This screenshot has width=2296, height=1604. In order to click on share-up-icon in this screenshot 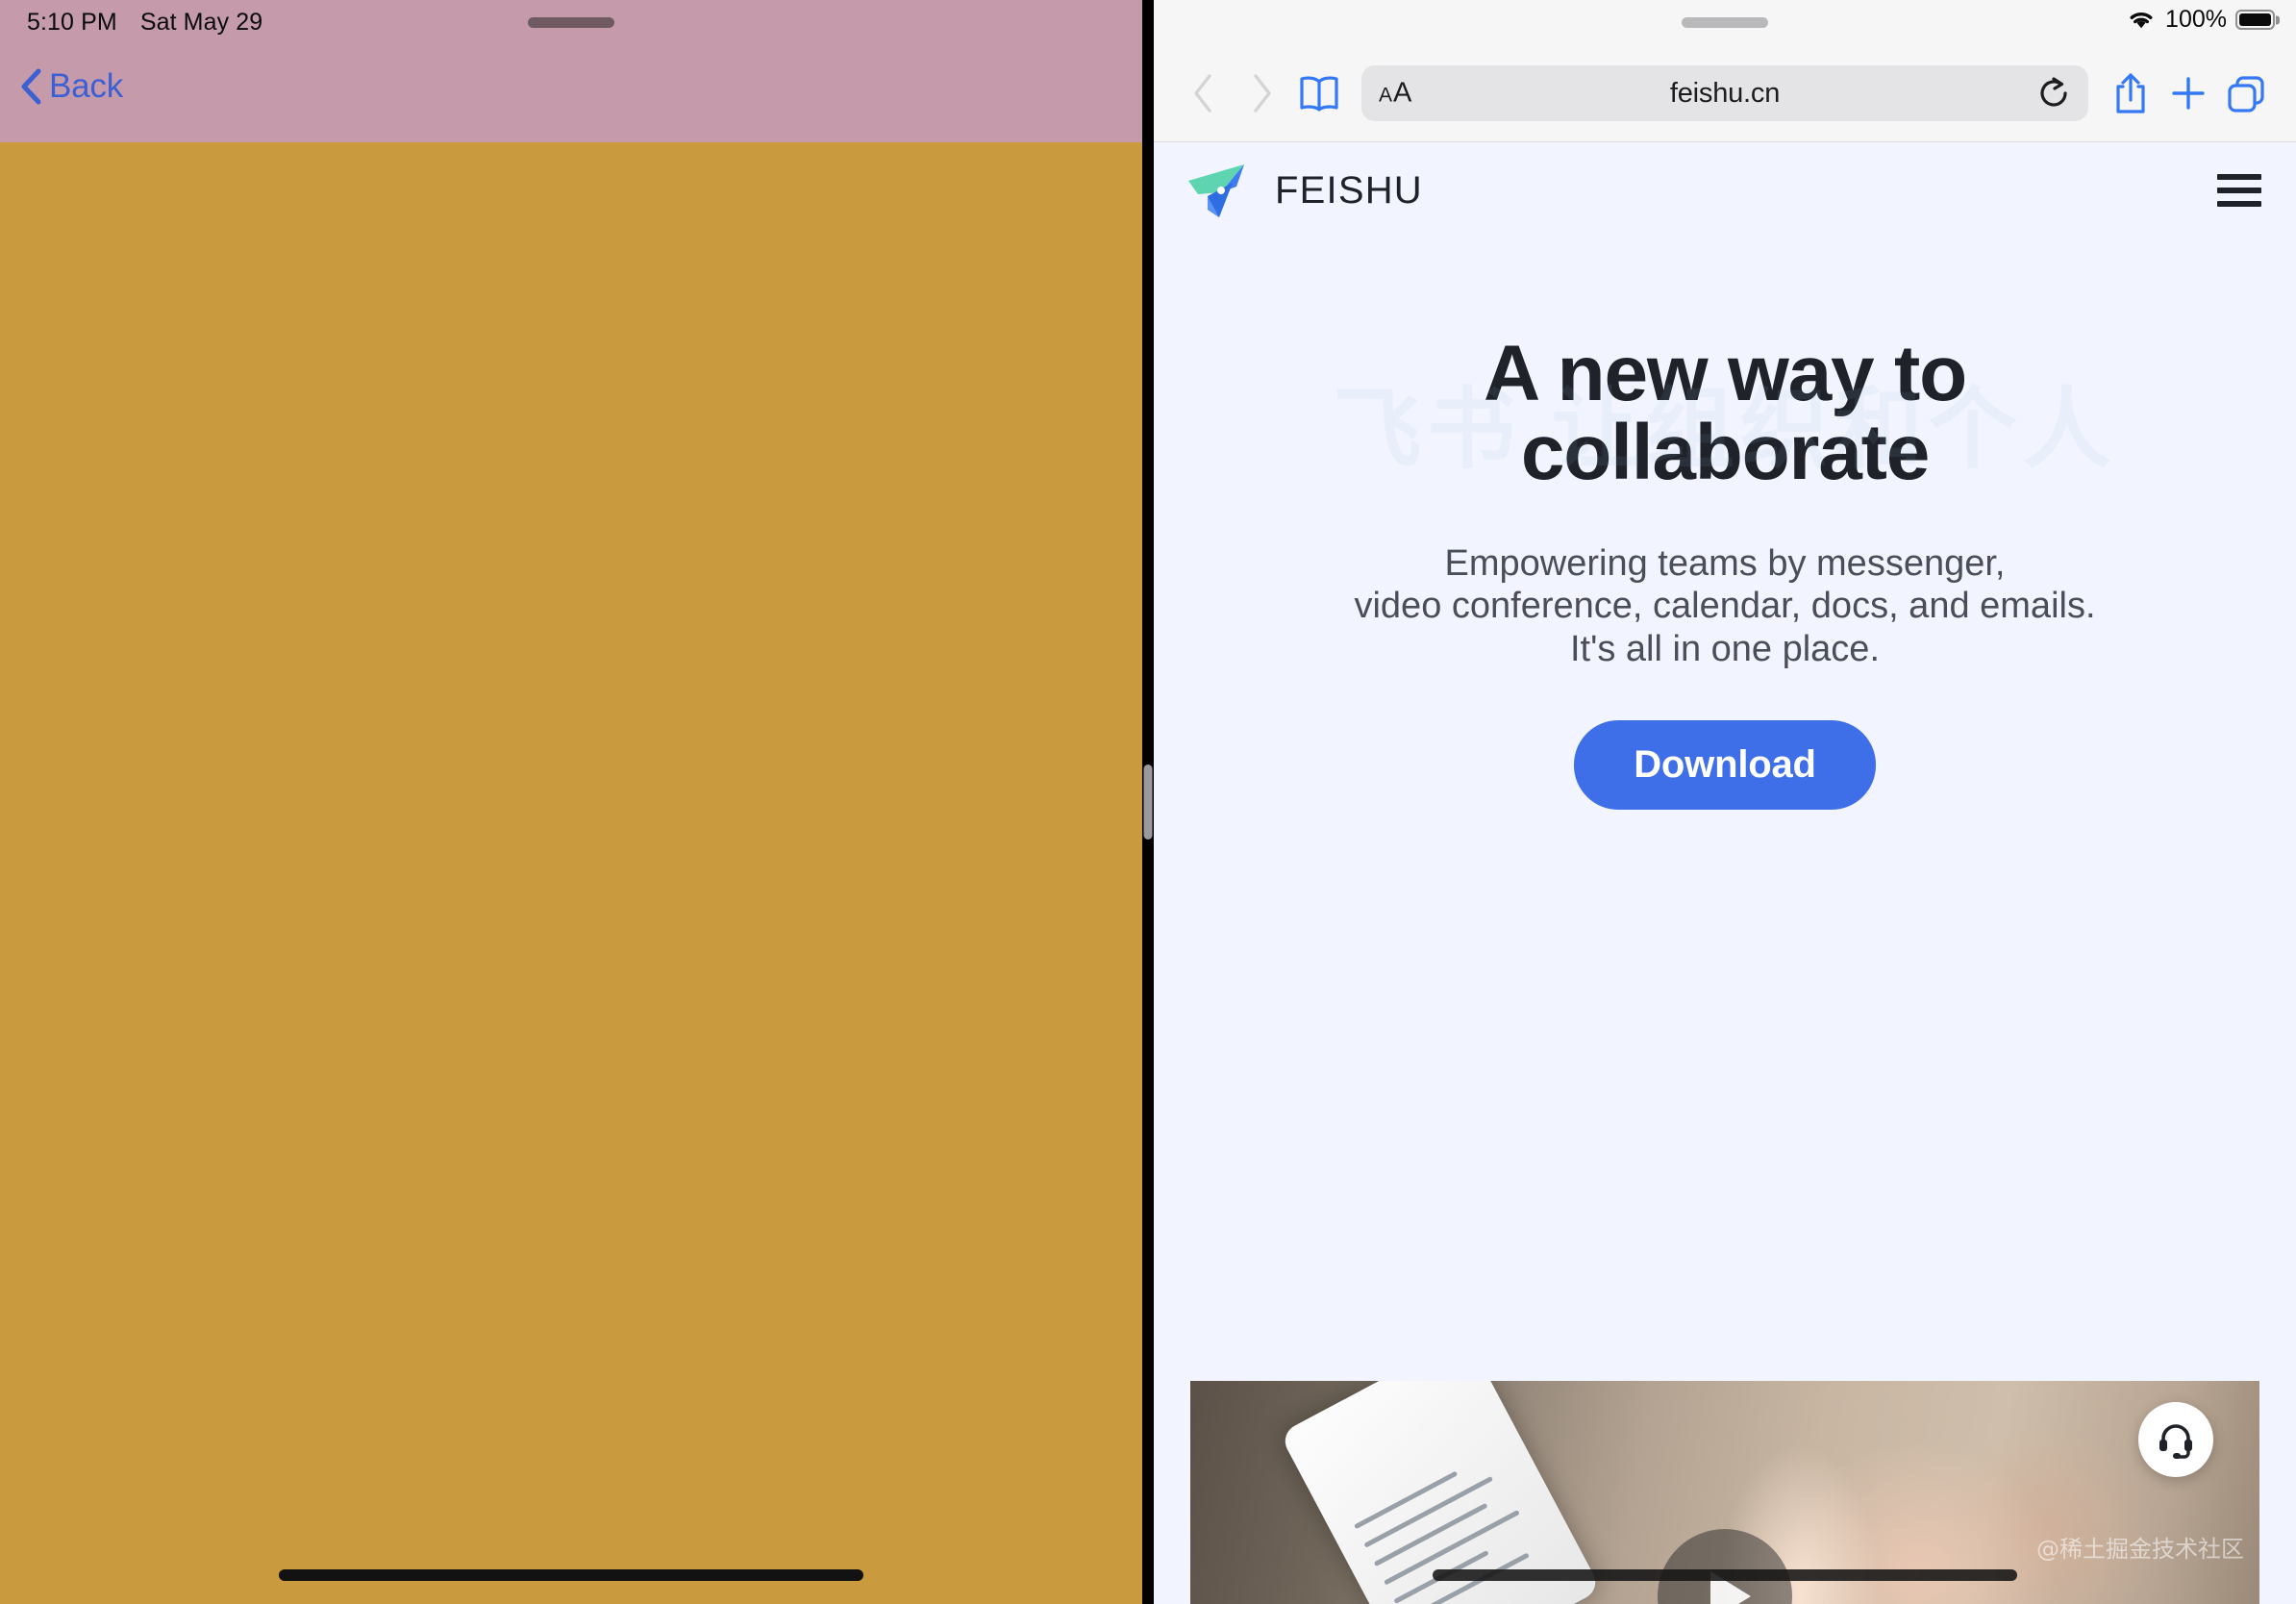, I will do `click(2130, 93)`.